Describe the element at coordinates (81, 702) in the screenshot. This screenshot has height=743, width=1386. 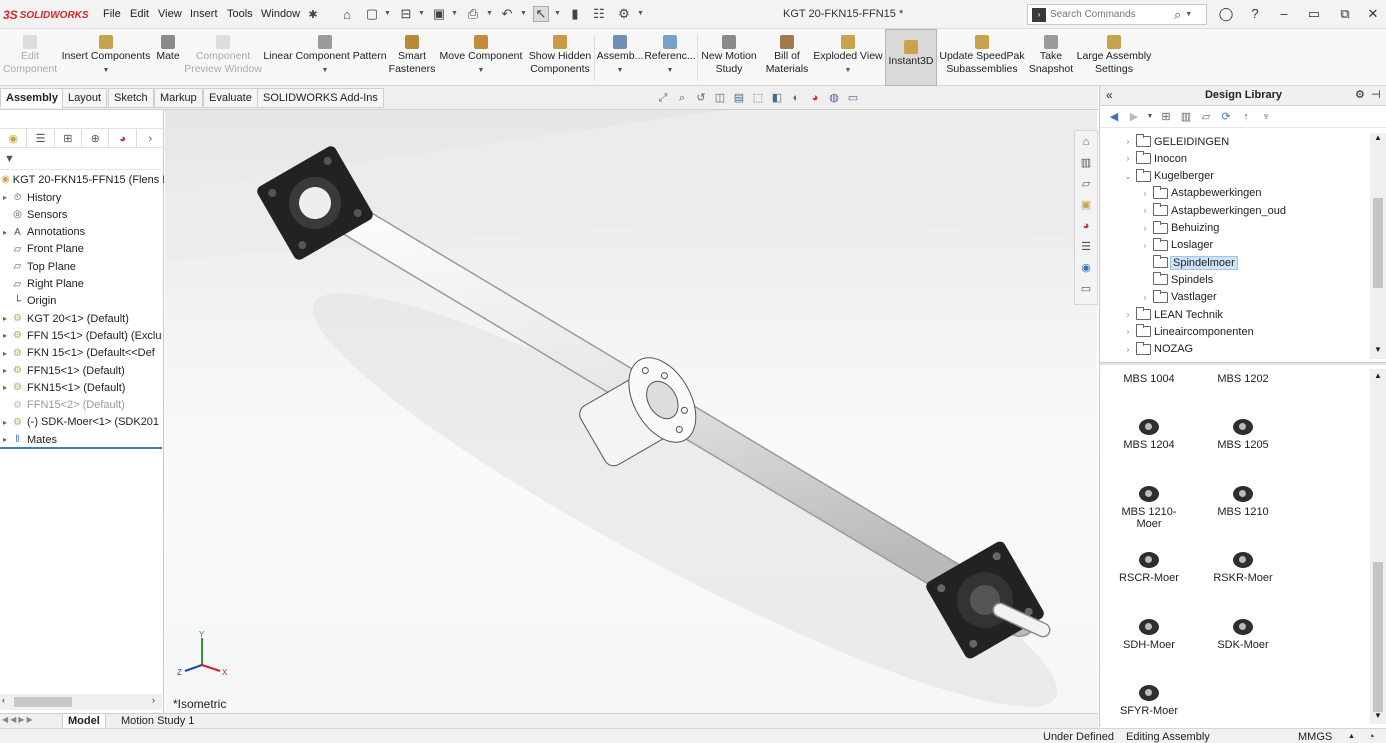
I see `horizontal-scrollbar: ‹ ›` at that location.